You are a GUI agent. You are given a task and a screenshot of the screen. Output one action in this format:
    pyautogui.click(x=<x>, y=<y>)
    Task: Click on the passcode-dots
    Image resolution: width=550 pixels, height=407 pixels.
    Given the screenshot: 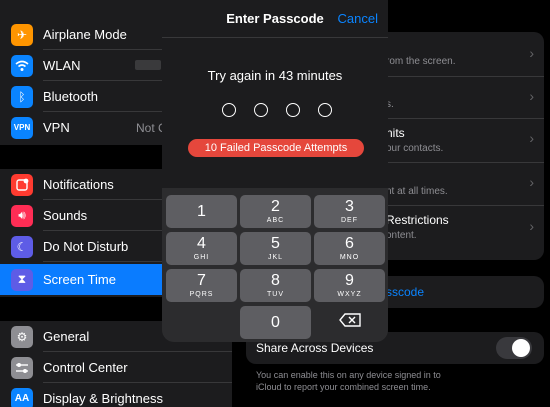 What is the action you would take?
    pyautogui.click(x=277, y=111)
    